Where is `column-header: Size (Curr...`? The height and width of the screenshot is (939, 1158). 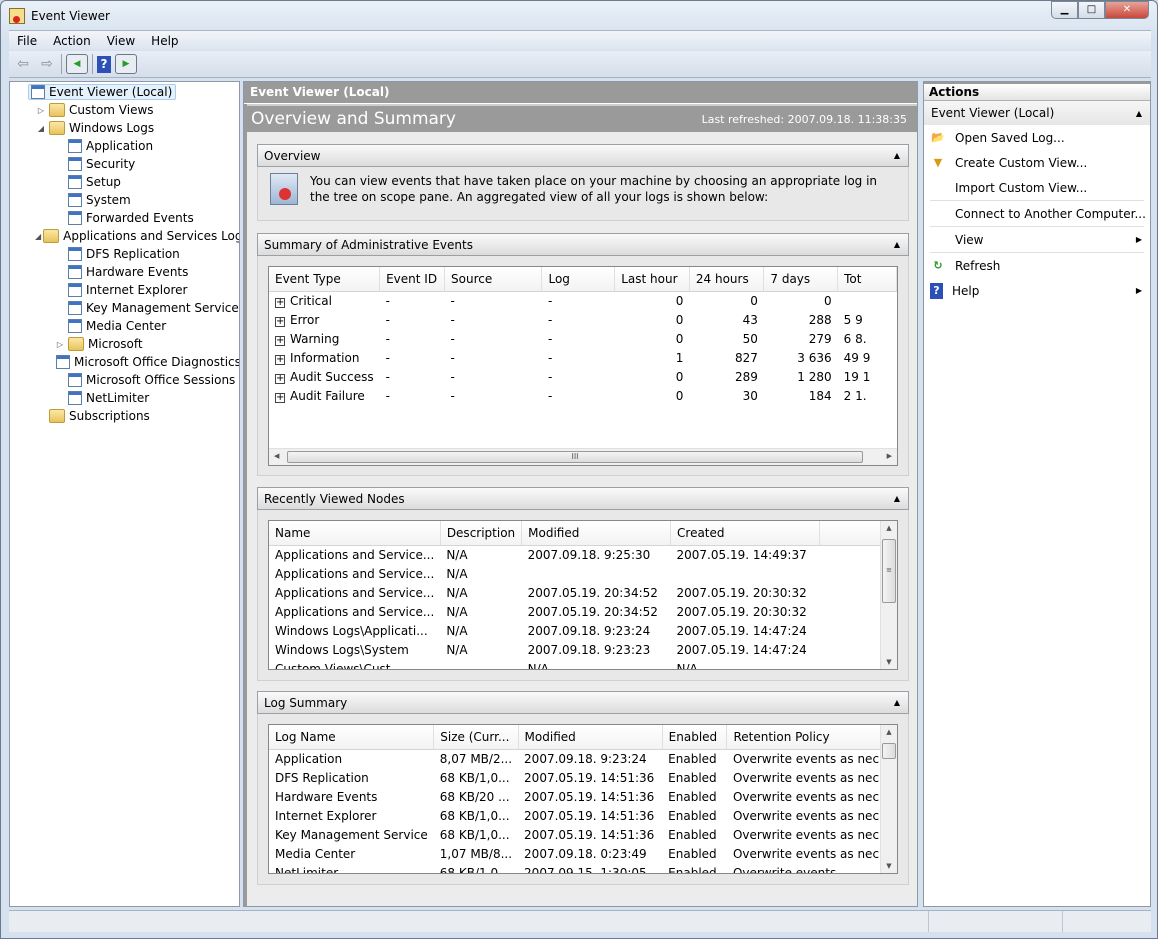
column-header: Size (Curr... is located at coordinates (476, 737).